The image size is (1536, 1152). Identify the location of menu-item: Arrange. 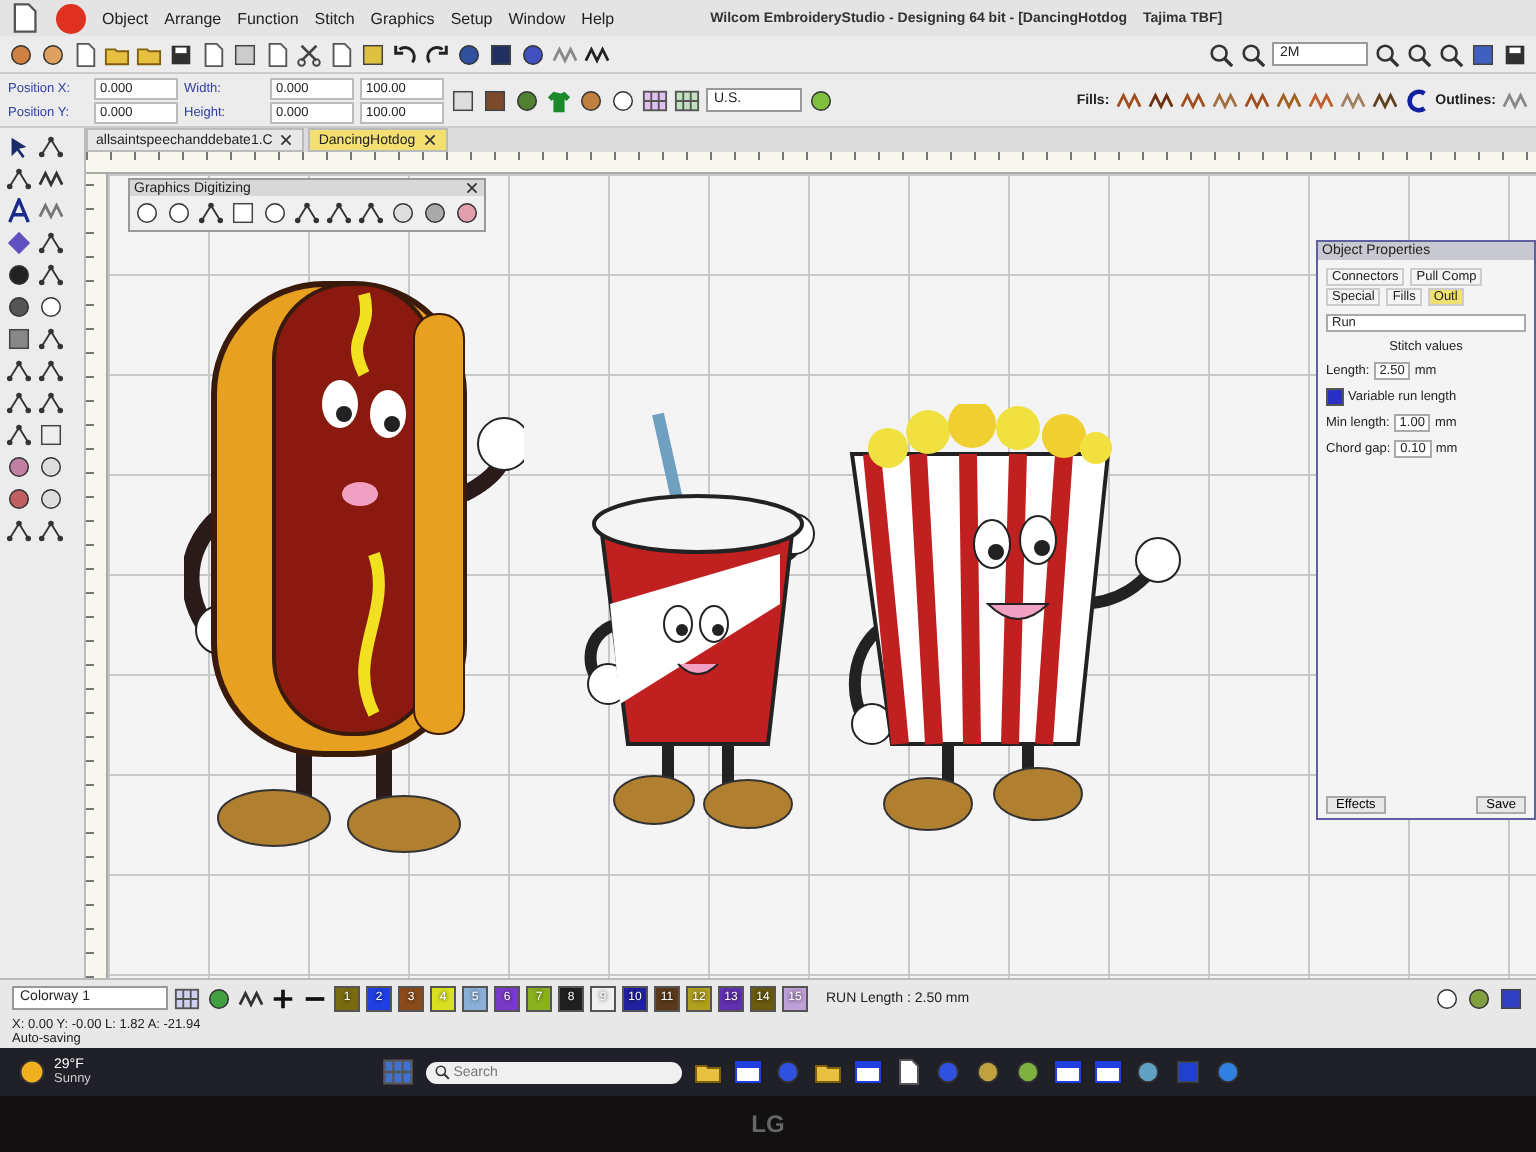
(193, 18).